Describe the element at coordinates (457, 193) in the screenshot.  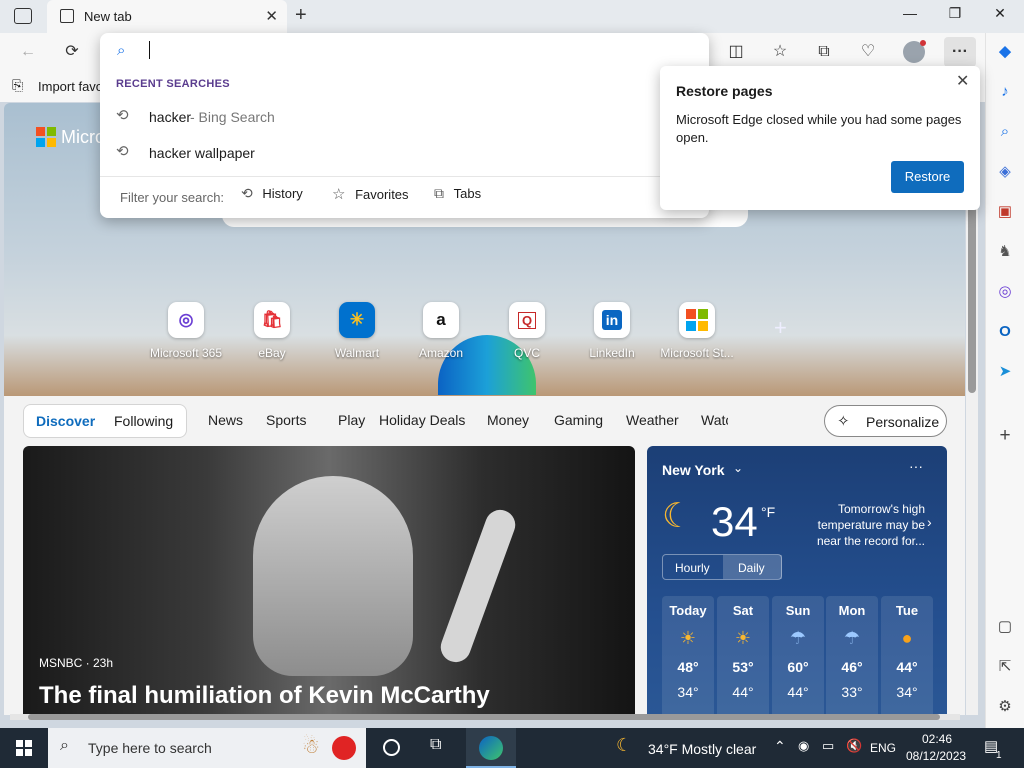
I see `filter-tabs: ⧉ Tabs` at that location.